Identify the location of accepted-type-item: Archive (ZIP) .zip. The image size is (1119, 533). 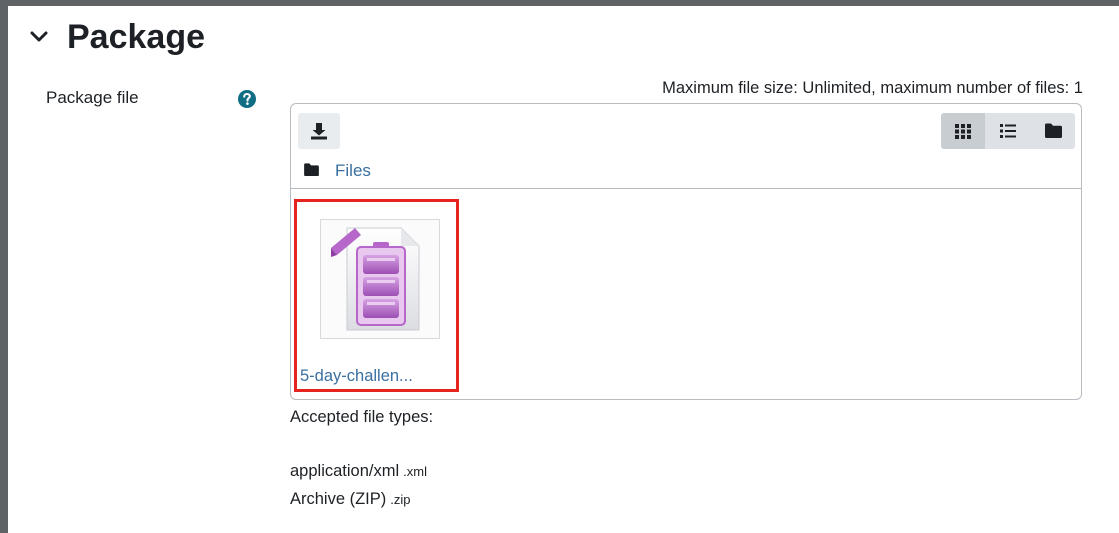
(350, 499).